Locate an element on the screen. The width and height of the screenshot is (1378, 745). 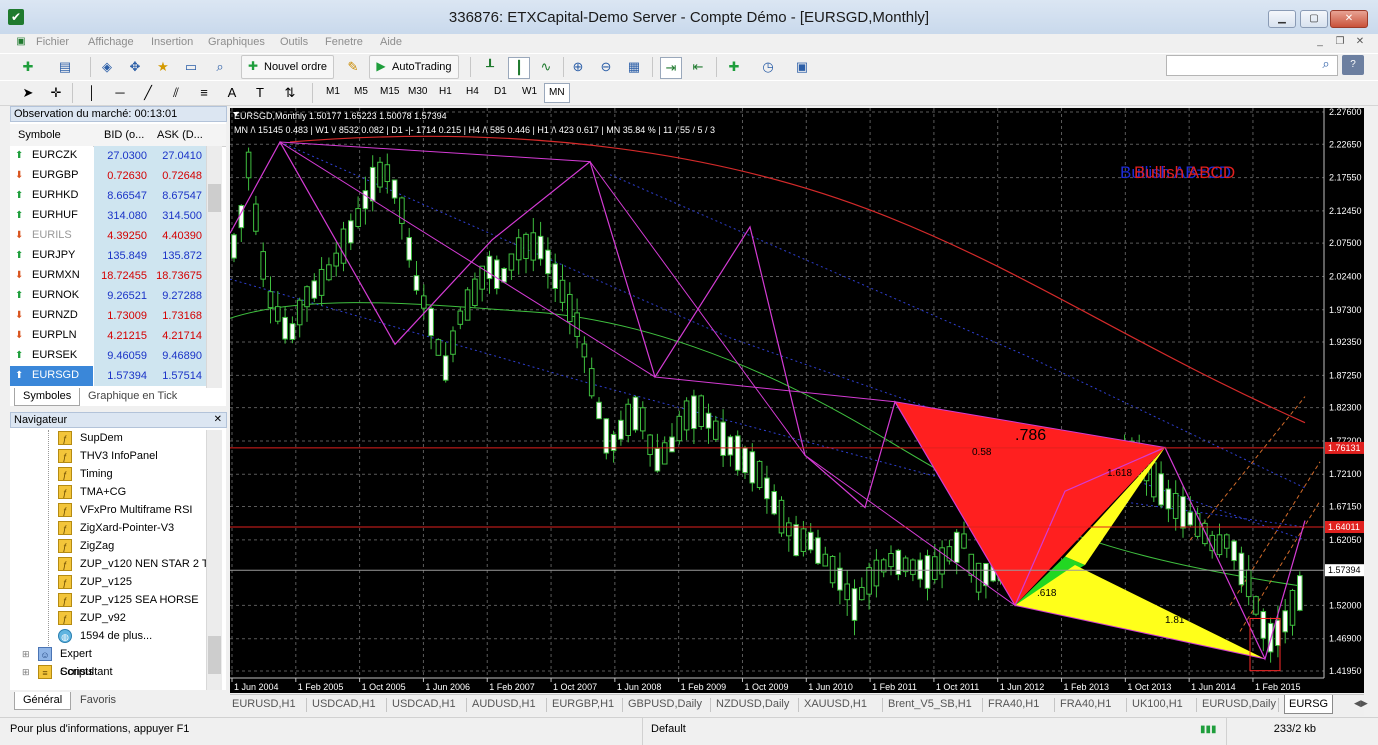
market-watch-row: ⬆ EURSEK 9.46059 9.46890 is located at coordinates (108, 356).